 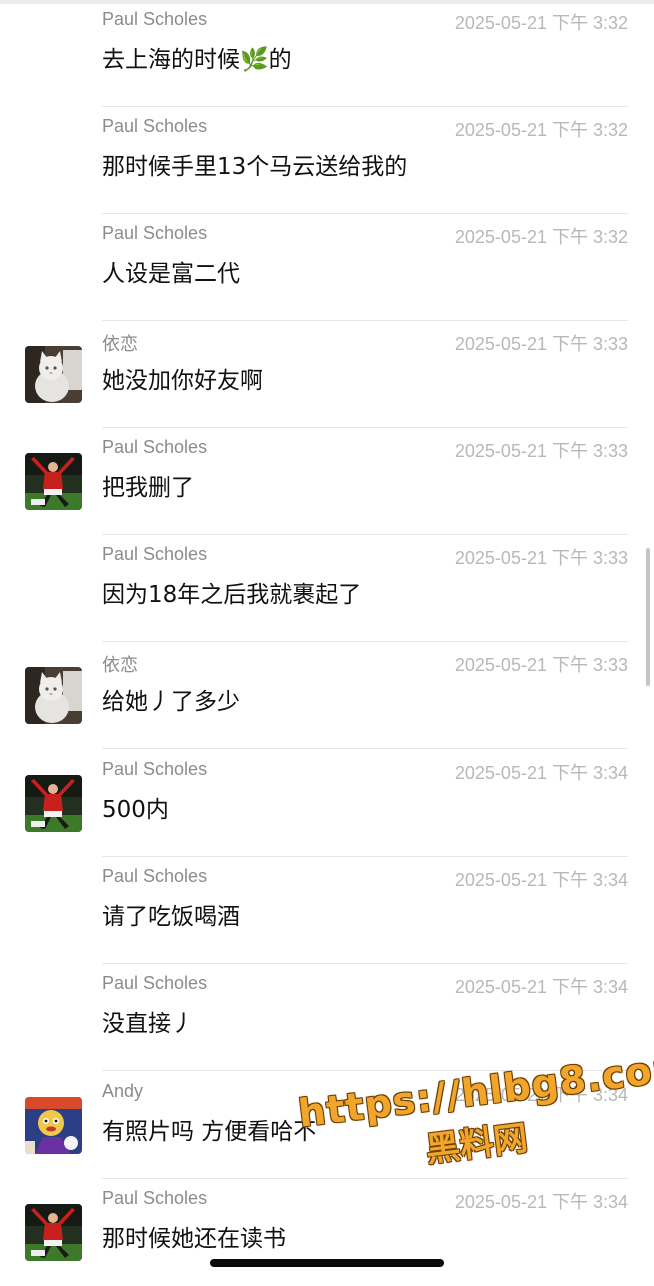 I want to click on message-text: 她没加你好友啊, so click(x=182, y=378).